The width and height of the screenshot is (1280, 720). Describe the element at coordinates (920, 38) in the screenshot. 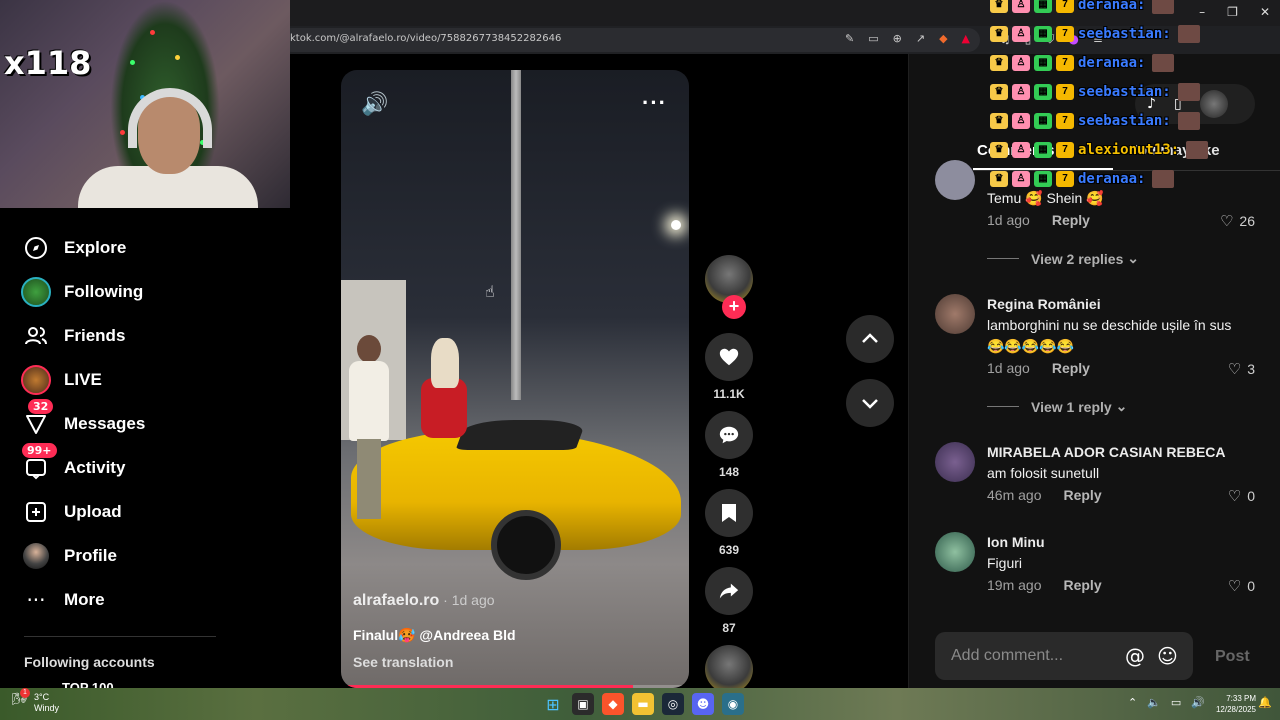

I see `share-icon: ↗` at that location.